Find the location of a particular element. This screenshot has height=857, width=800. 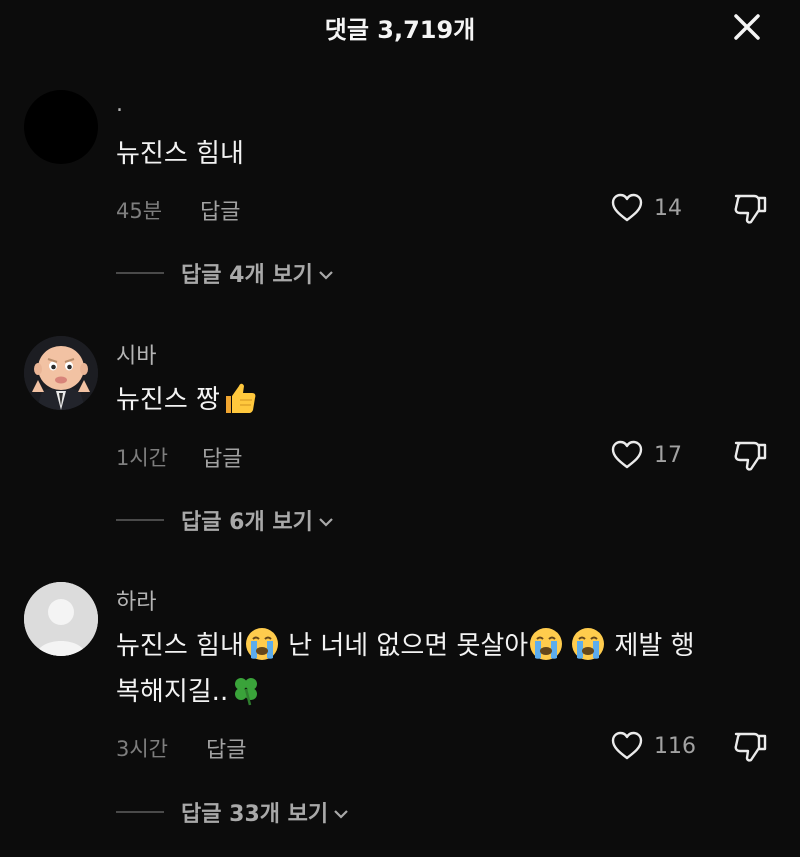

like-count: 116 is located at coordinates (675, 746).